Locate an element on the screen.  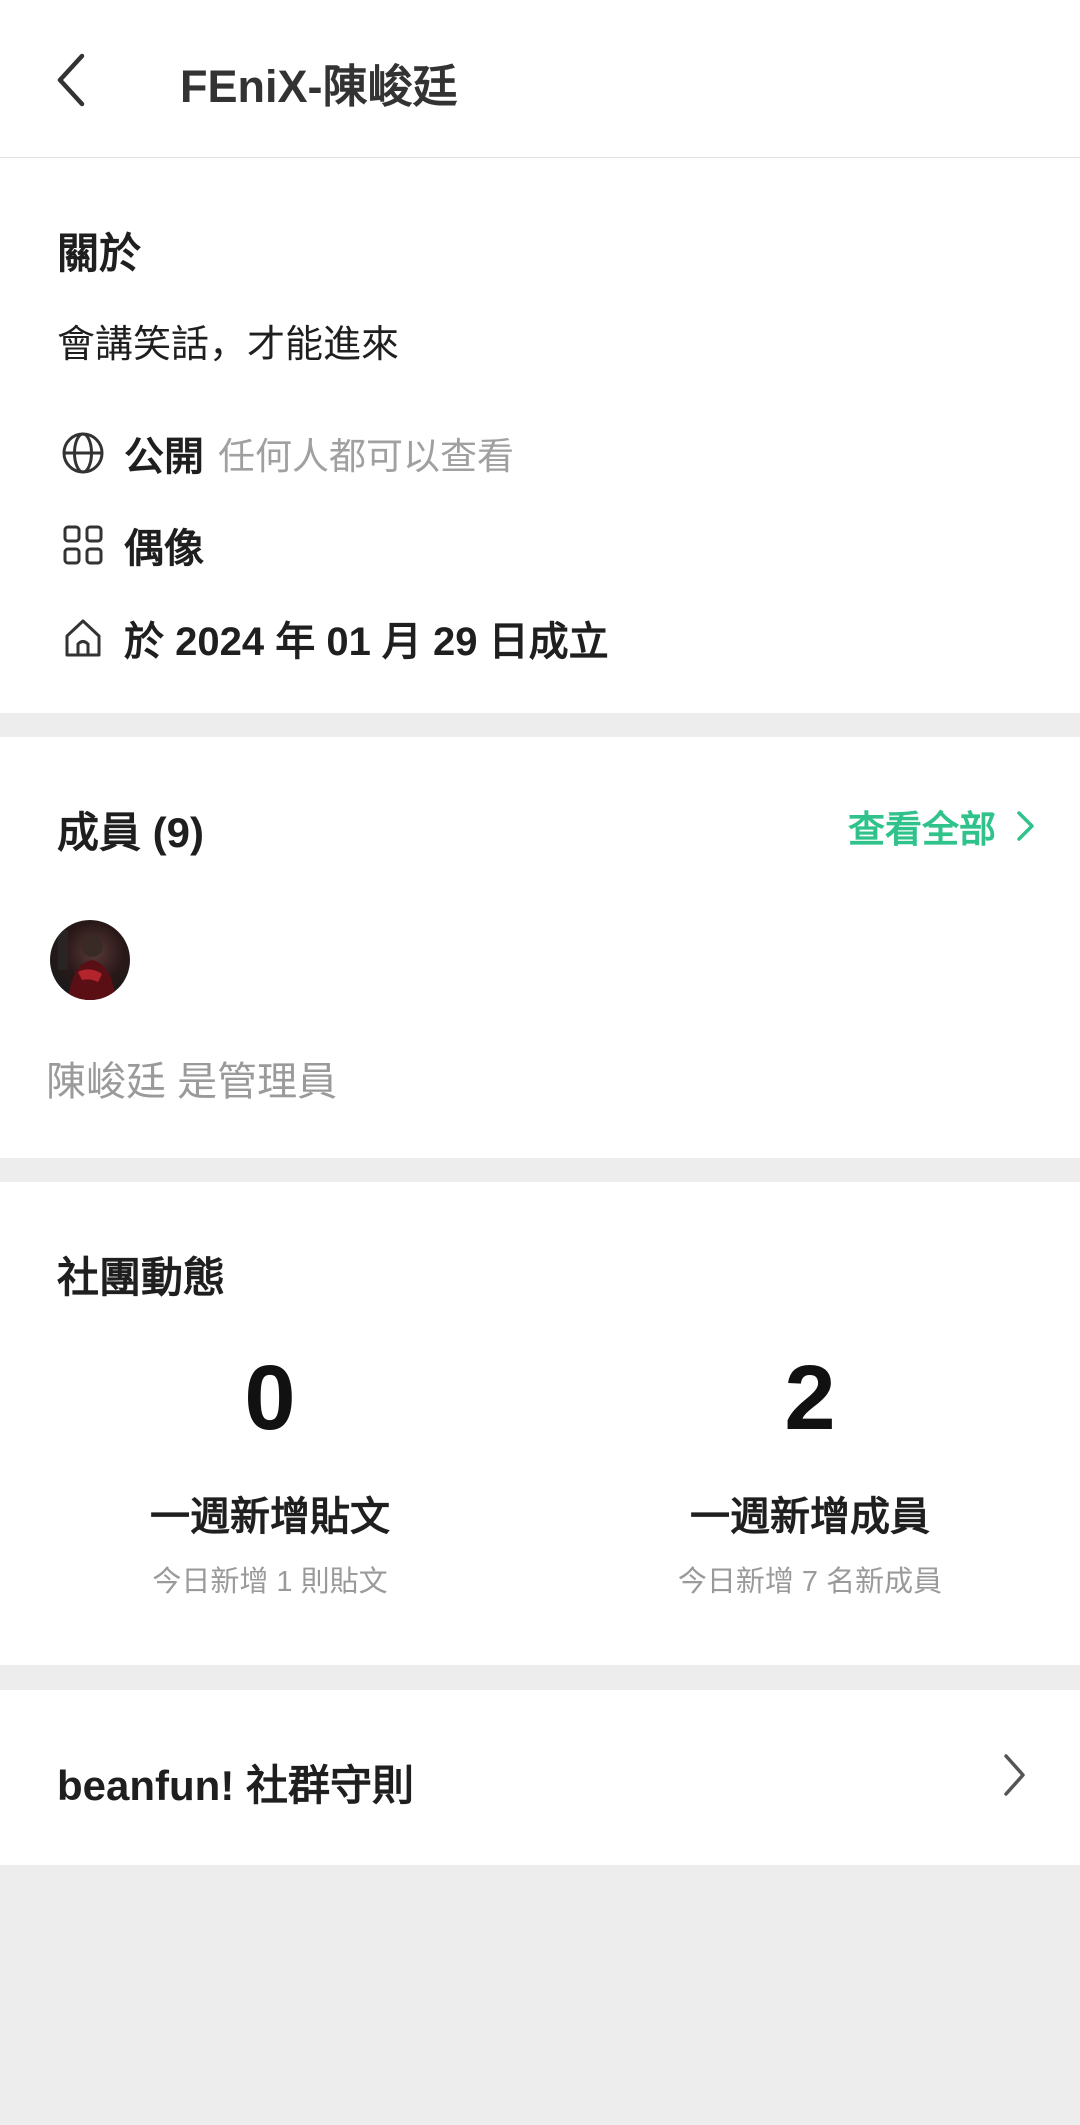
founded-date: 於 2024 年 01 月 29 日成立 is located at coordinates (366, 642).